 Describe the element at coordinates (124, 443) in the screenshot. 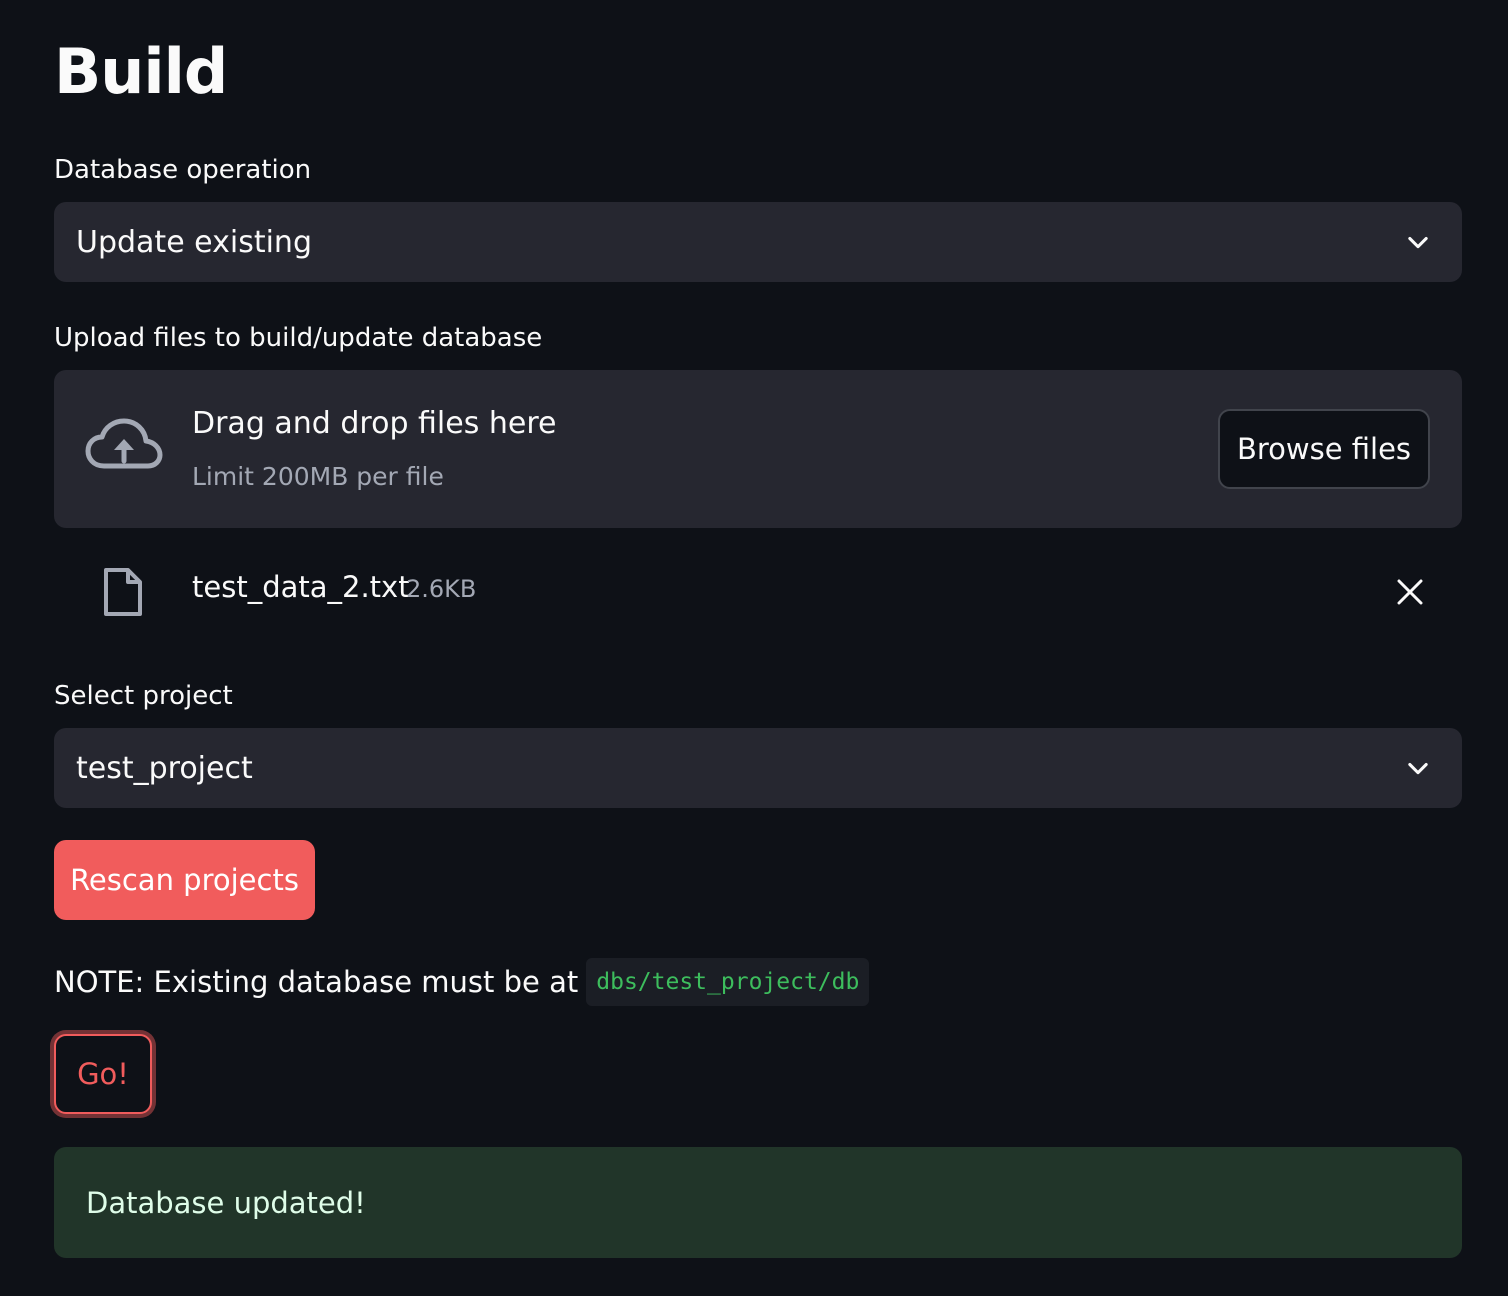

I see `cloud-upload-icon` at that location.